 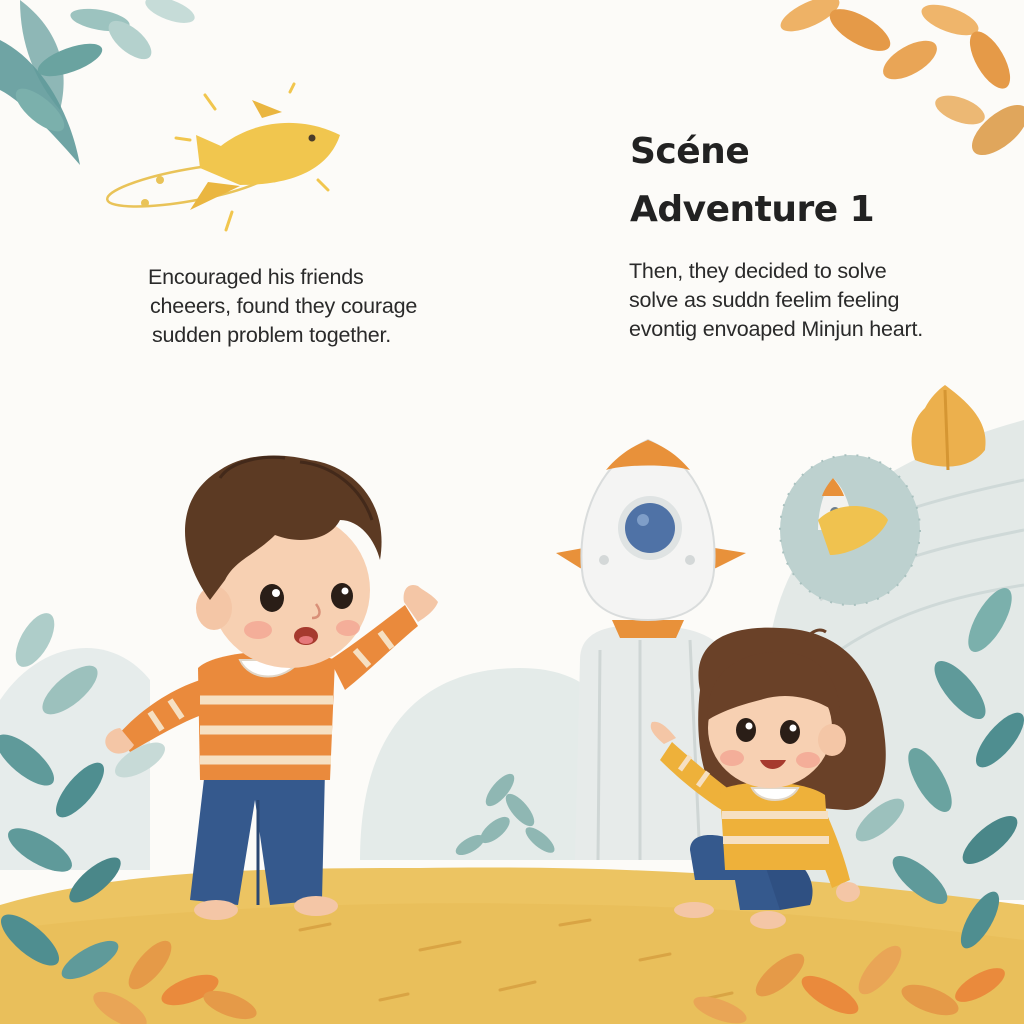 I want to click on rocket-icon, so click(x=651, y=538).